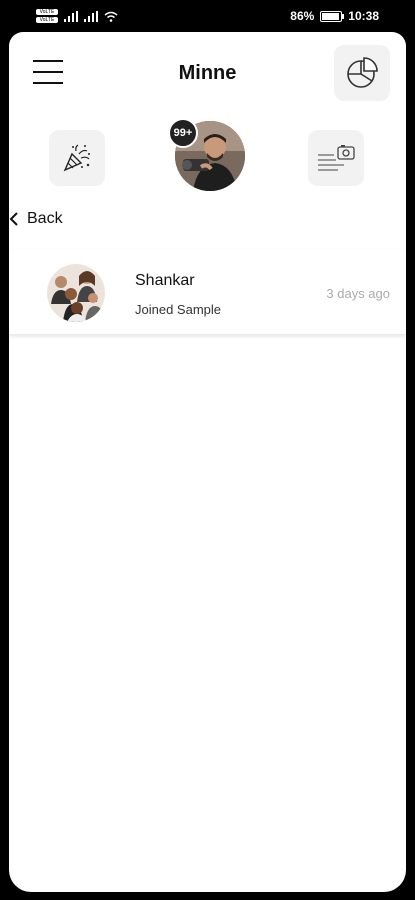  I want to click on news-photo-icon, so click(336, 158).